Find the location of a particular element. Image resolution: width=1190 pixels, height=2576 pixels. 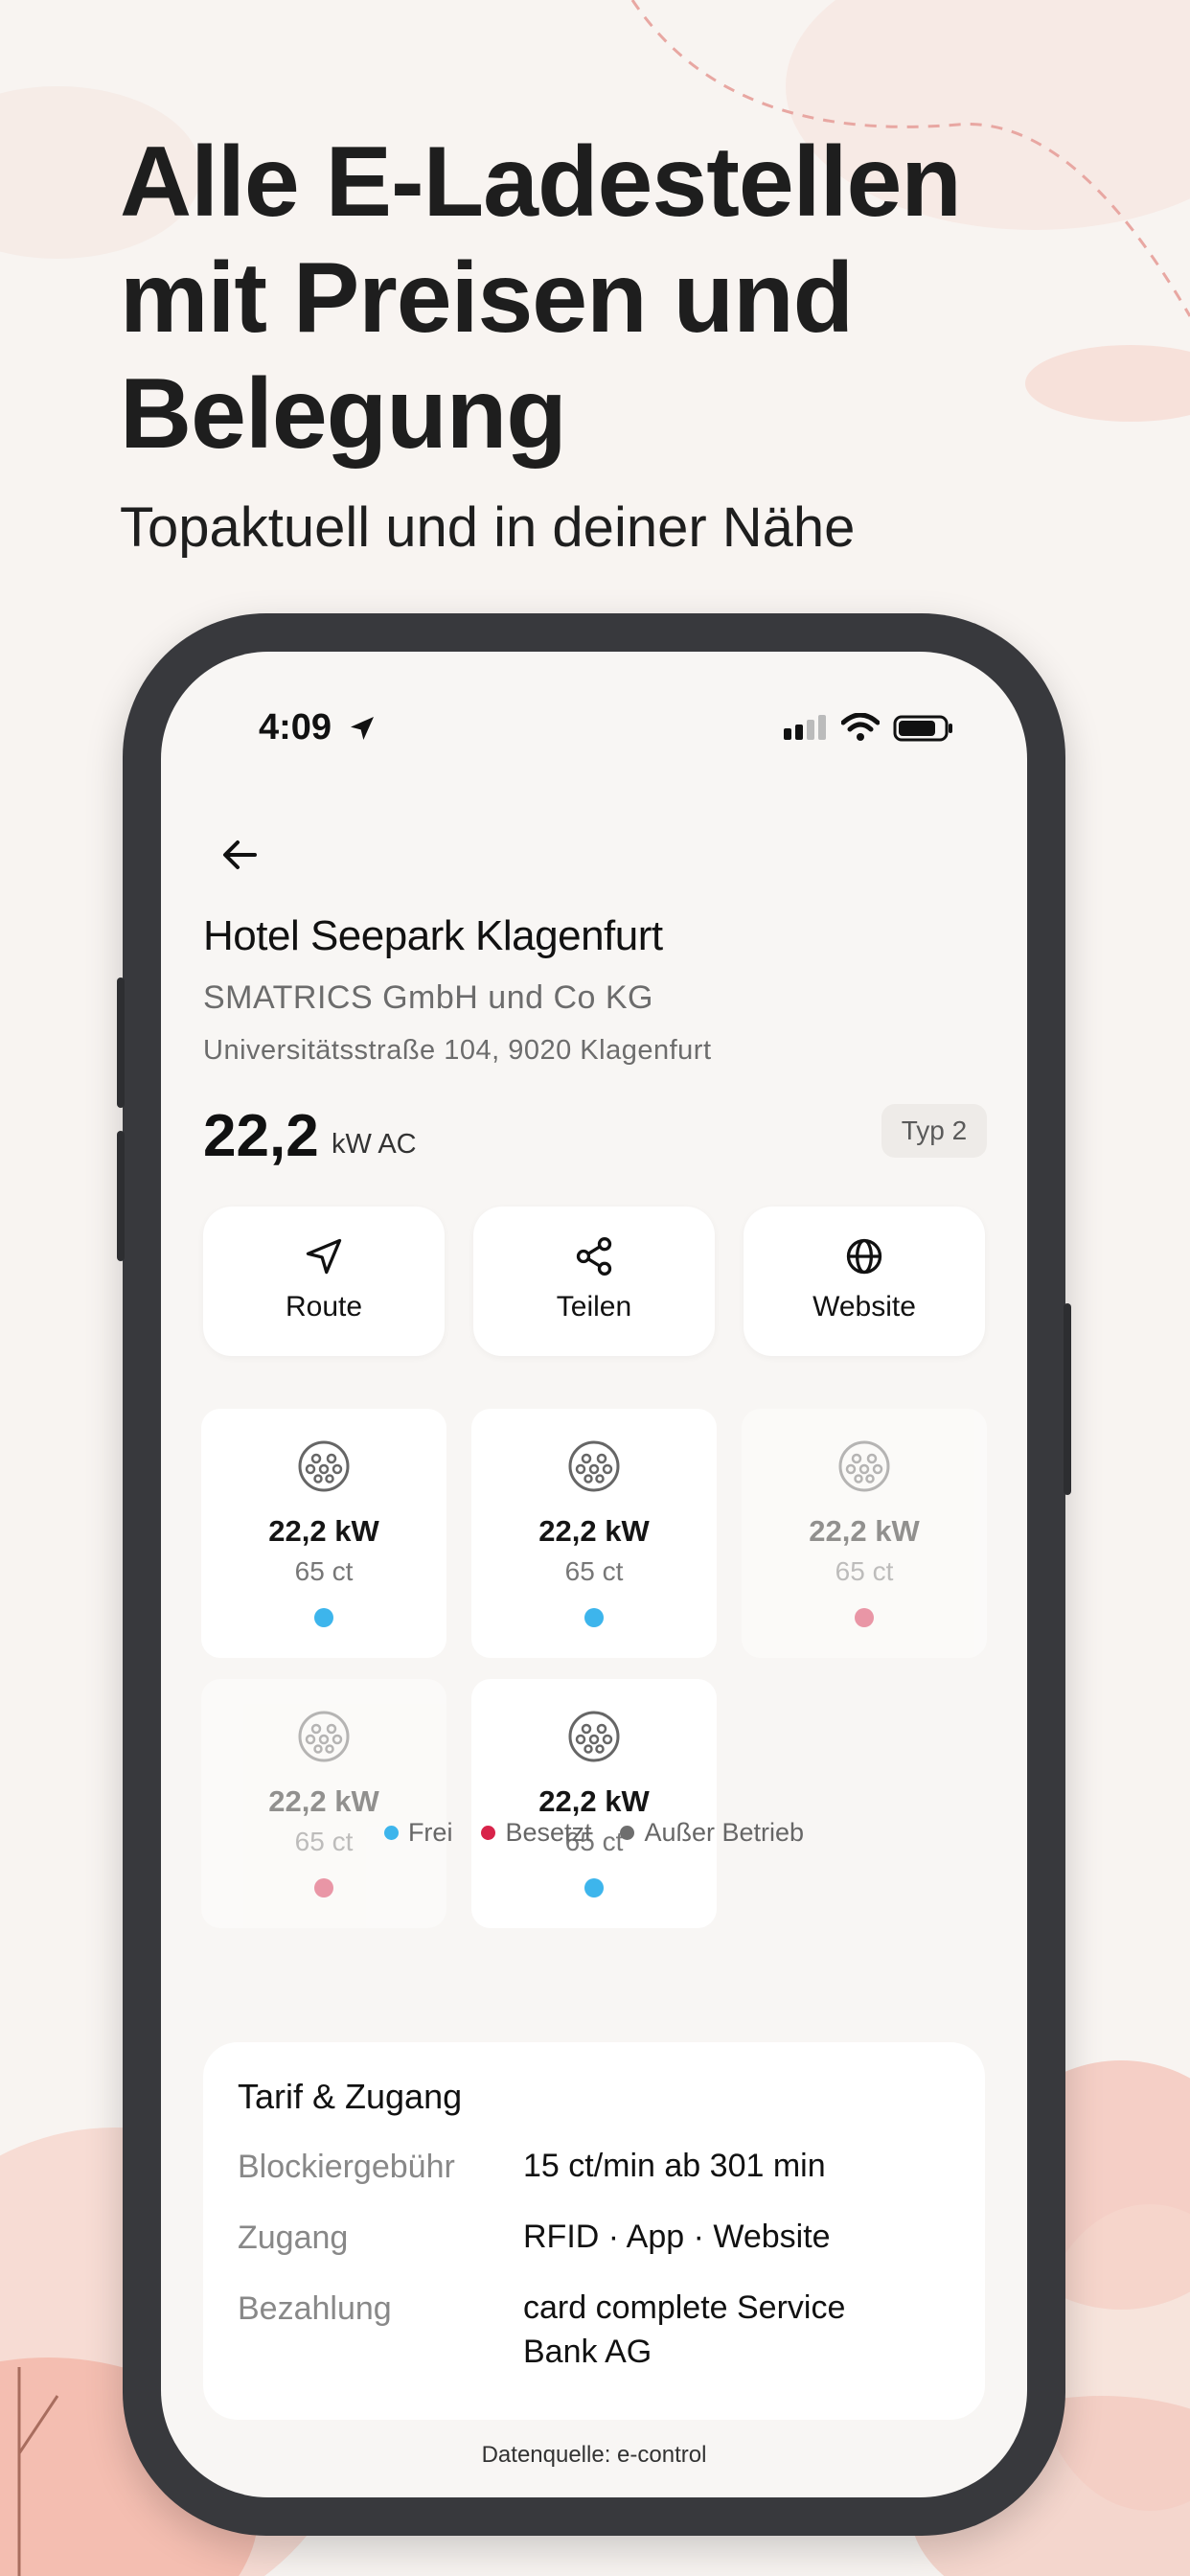

share-button: Teilen is located at coordinates (594, 1281).